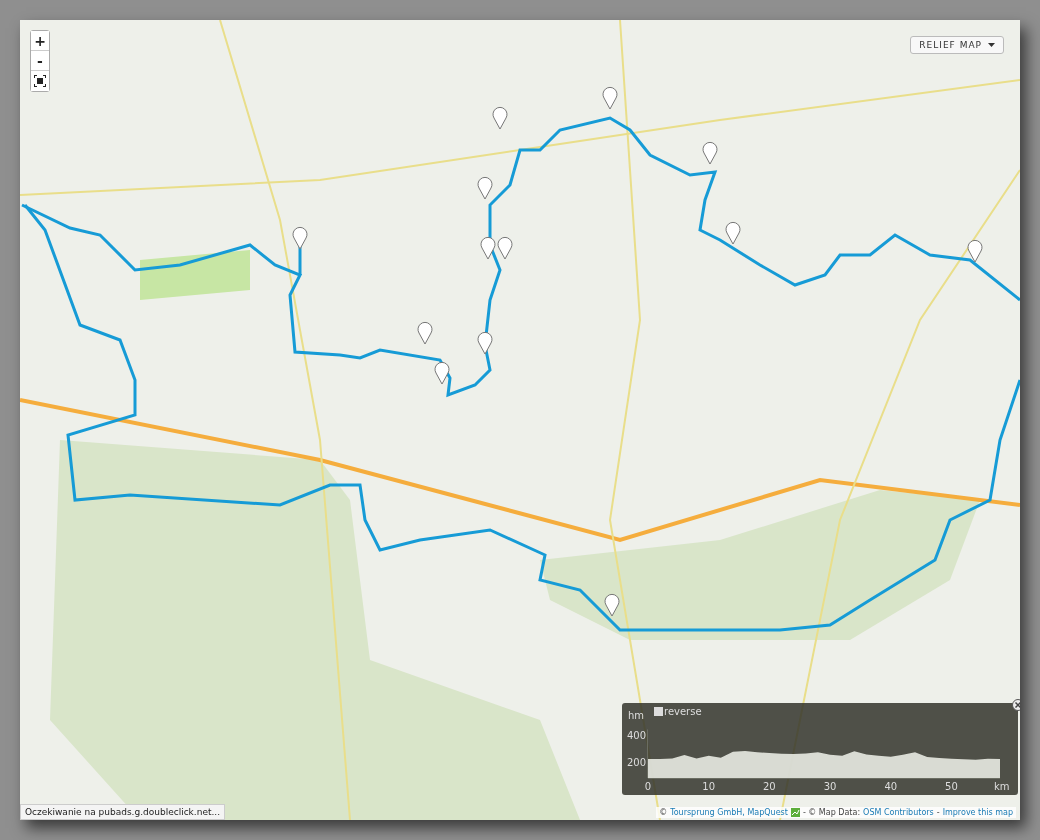 The height and width of the screenshot is (840, 1040). I want to click on tick-label: 400, so click(637, 736).